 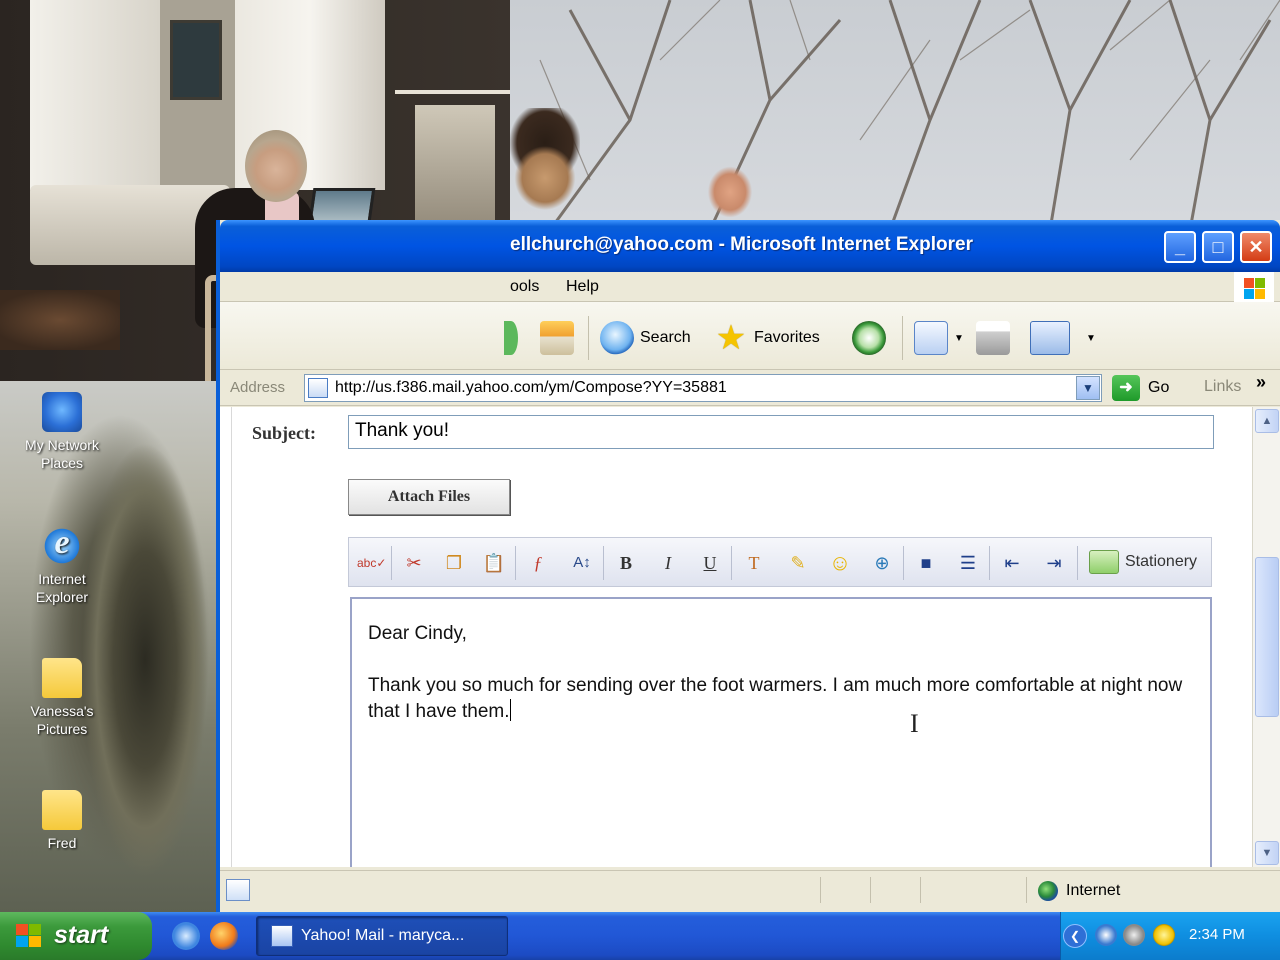 I want to click on desktop-icon-internet-explorer: Internet Explorer, so click(x=62, y=565).